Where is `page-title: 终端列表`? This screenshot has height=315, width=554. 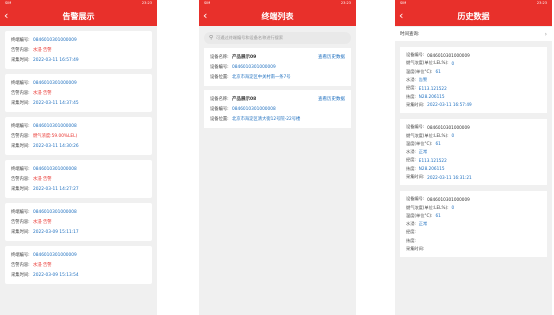
page-title: 终端列表 is located at coordinates (277, 16).